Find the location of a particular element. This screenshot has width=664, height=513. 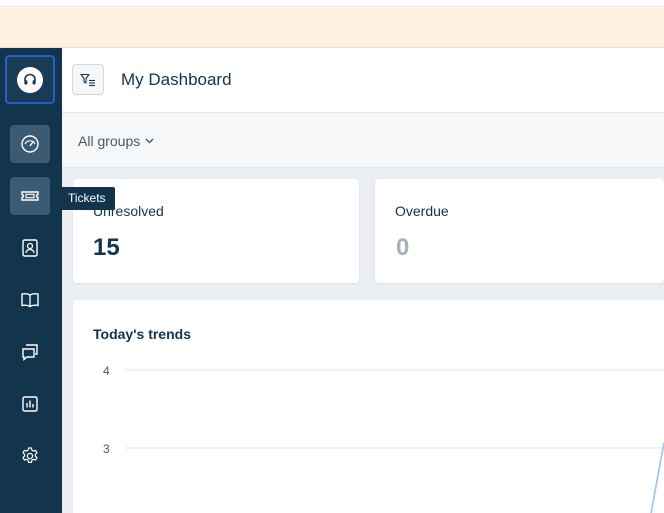

reports-icon is located at coordinates (30, 404).